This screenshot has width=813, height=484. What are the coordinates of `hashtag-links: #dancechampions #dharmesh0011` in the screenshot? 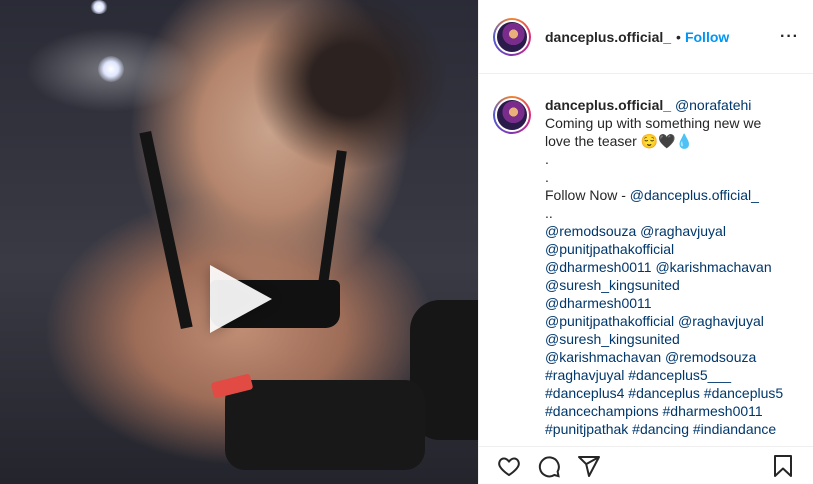 It's located at (665, 411).